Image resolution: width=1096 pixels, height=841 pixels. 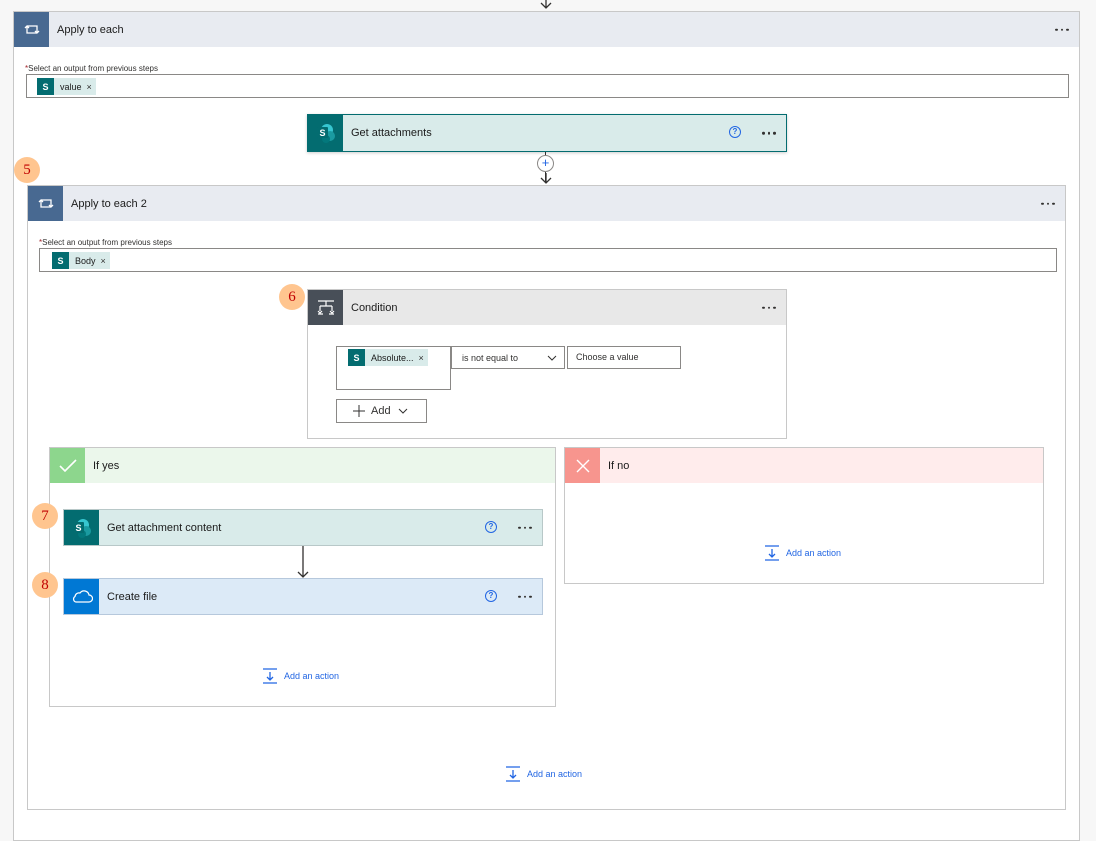 I want to click on get-attachment-content-card: S Get attachment content ?, so click(x=303, y=527).